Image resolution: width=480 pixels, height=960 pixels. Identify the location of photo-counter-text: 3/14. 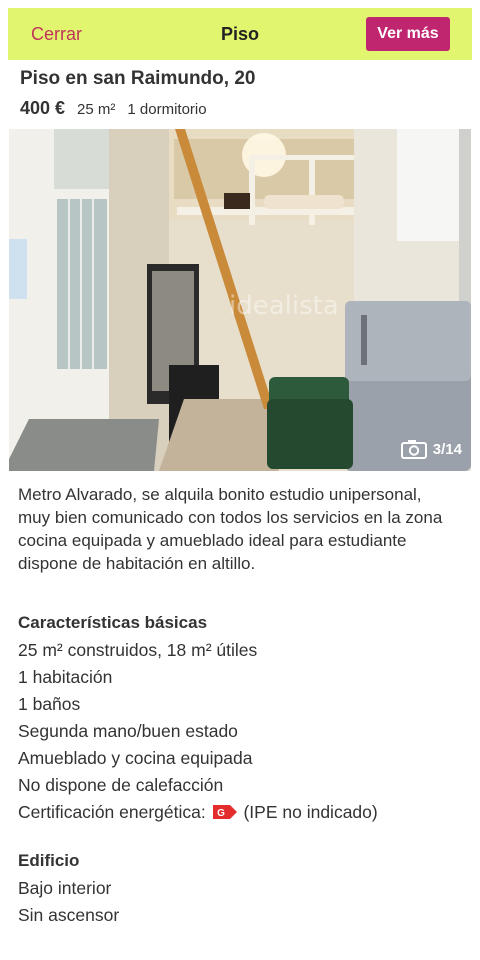
(447, 449).